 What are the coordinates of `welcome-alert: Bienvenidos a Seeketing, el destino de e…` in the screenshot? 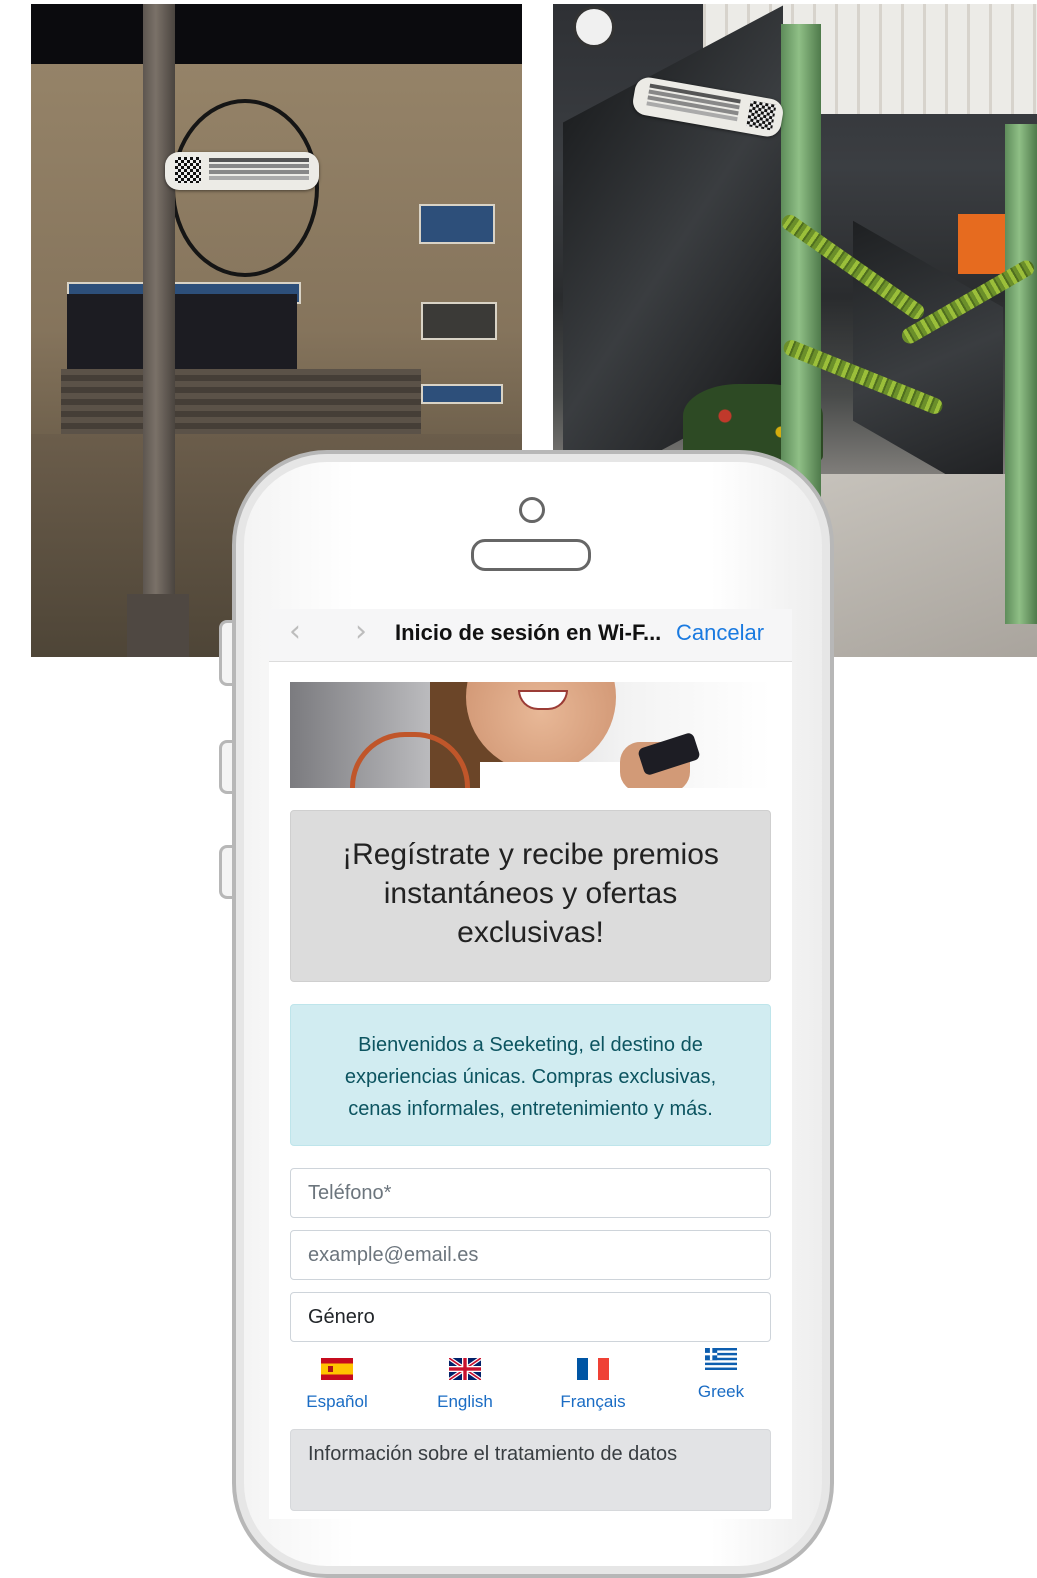 It's located at (530, 1075).